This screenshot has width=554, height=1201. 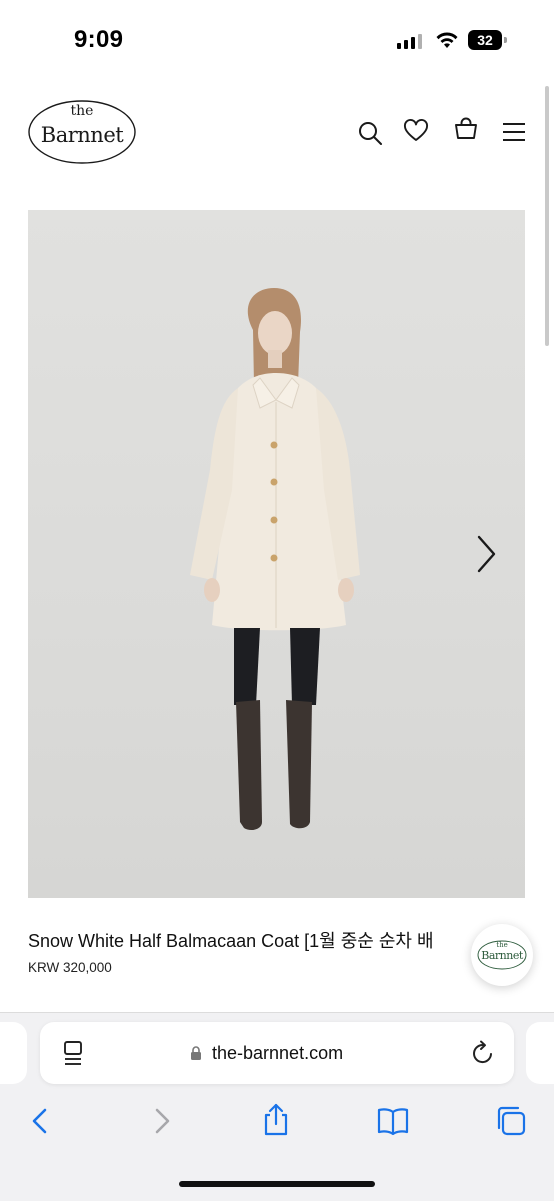 I want to click on status-time: 9:09, so click(x=99, y=39).